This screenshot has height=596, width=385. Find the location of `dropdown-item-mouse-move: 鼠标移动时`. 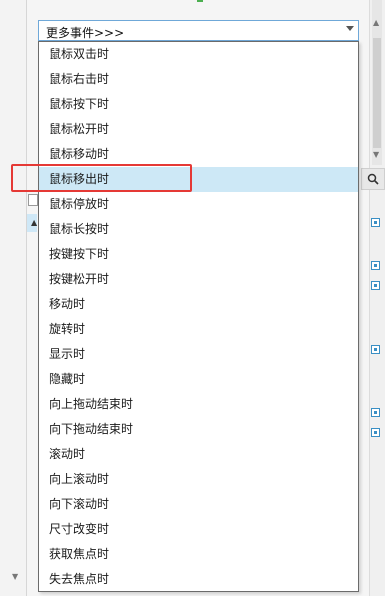

dropdown-item-mouse-move: 鼠标移动时 is located at coordinates (198, 154).